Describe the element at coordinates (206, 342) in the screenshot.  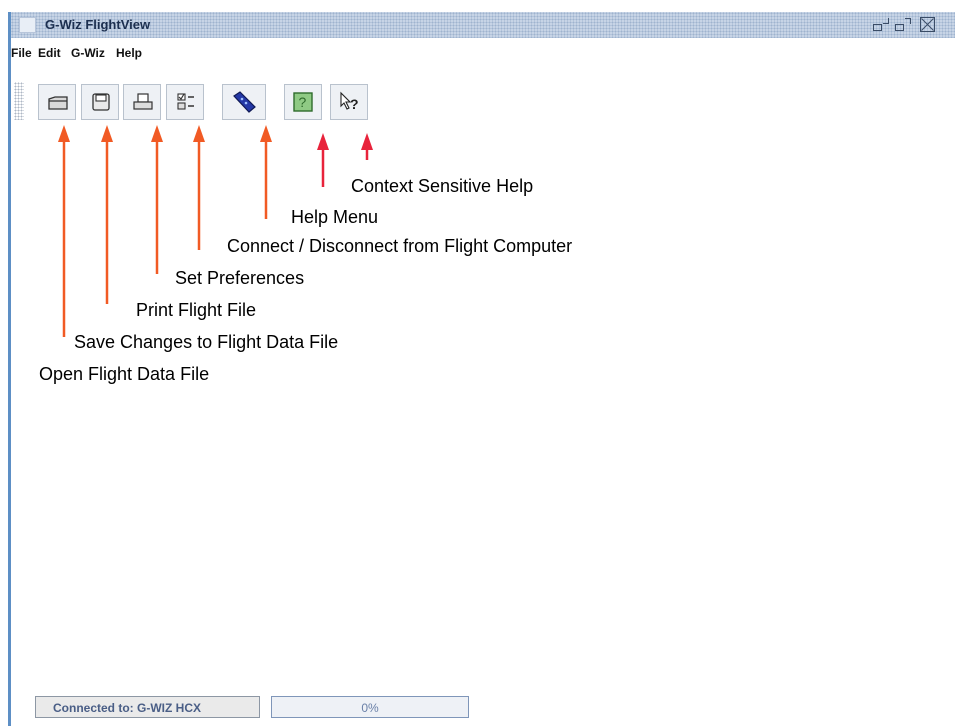
I see `label-save: Save Changes to Flight Data File` at that location.